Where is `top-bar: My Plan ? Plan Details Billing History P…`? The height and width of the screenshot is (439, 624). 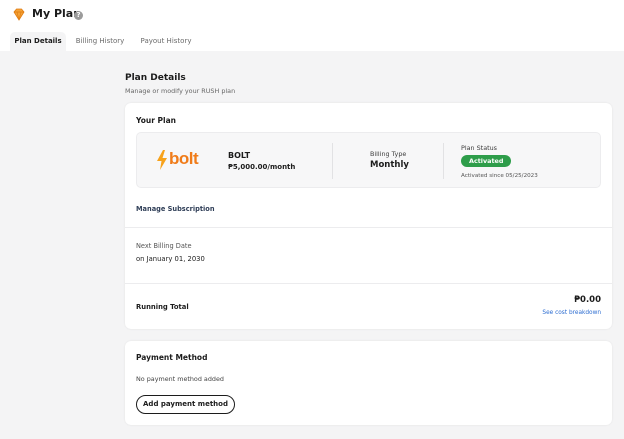 top-bar: My Plan ? Plan Details Billing History P… is located at coordinates (312, 25).